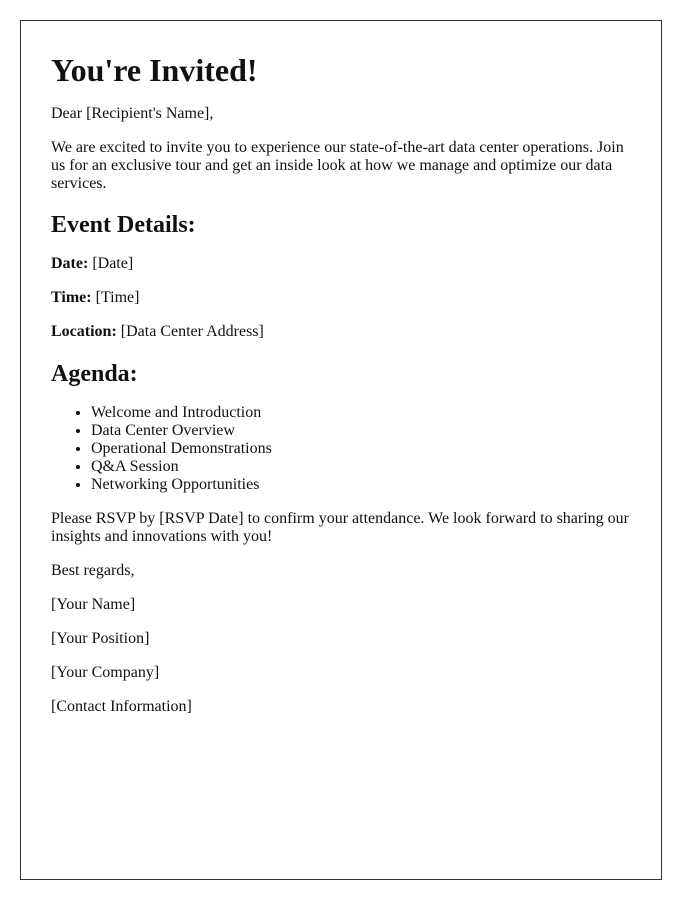 The image size is (700, 900). Describe the element at coordinates (113, 263) in the screenshot. I see `detail-value: [Date]` at that location.